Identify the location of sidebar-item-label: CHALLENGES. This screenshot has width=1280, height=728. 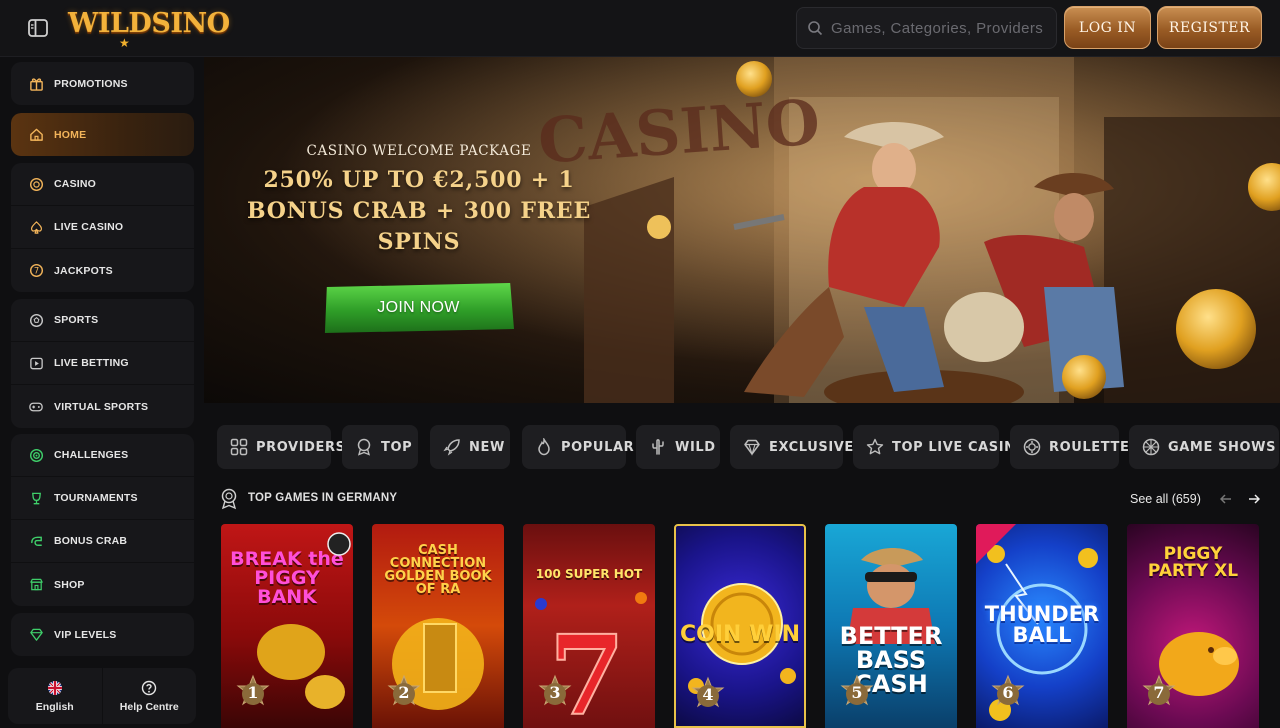
(91, 455).